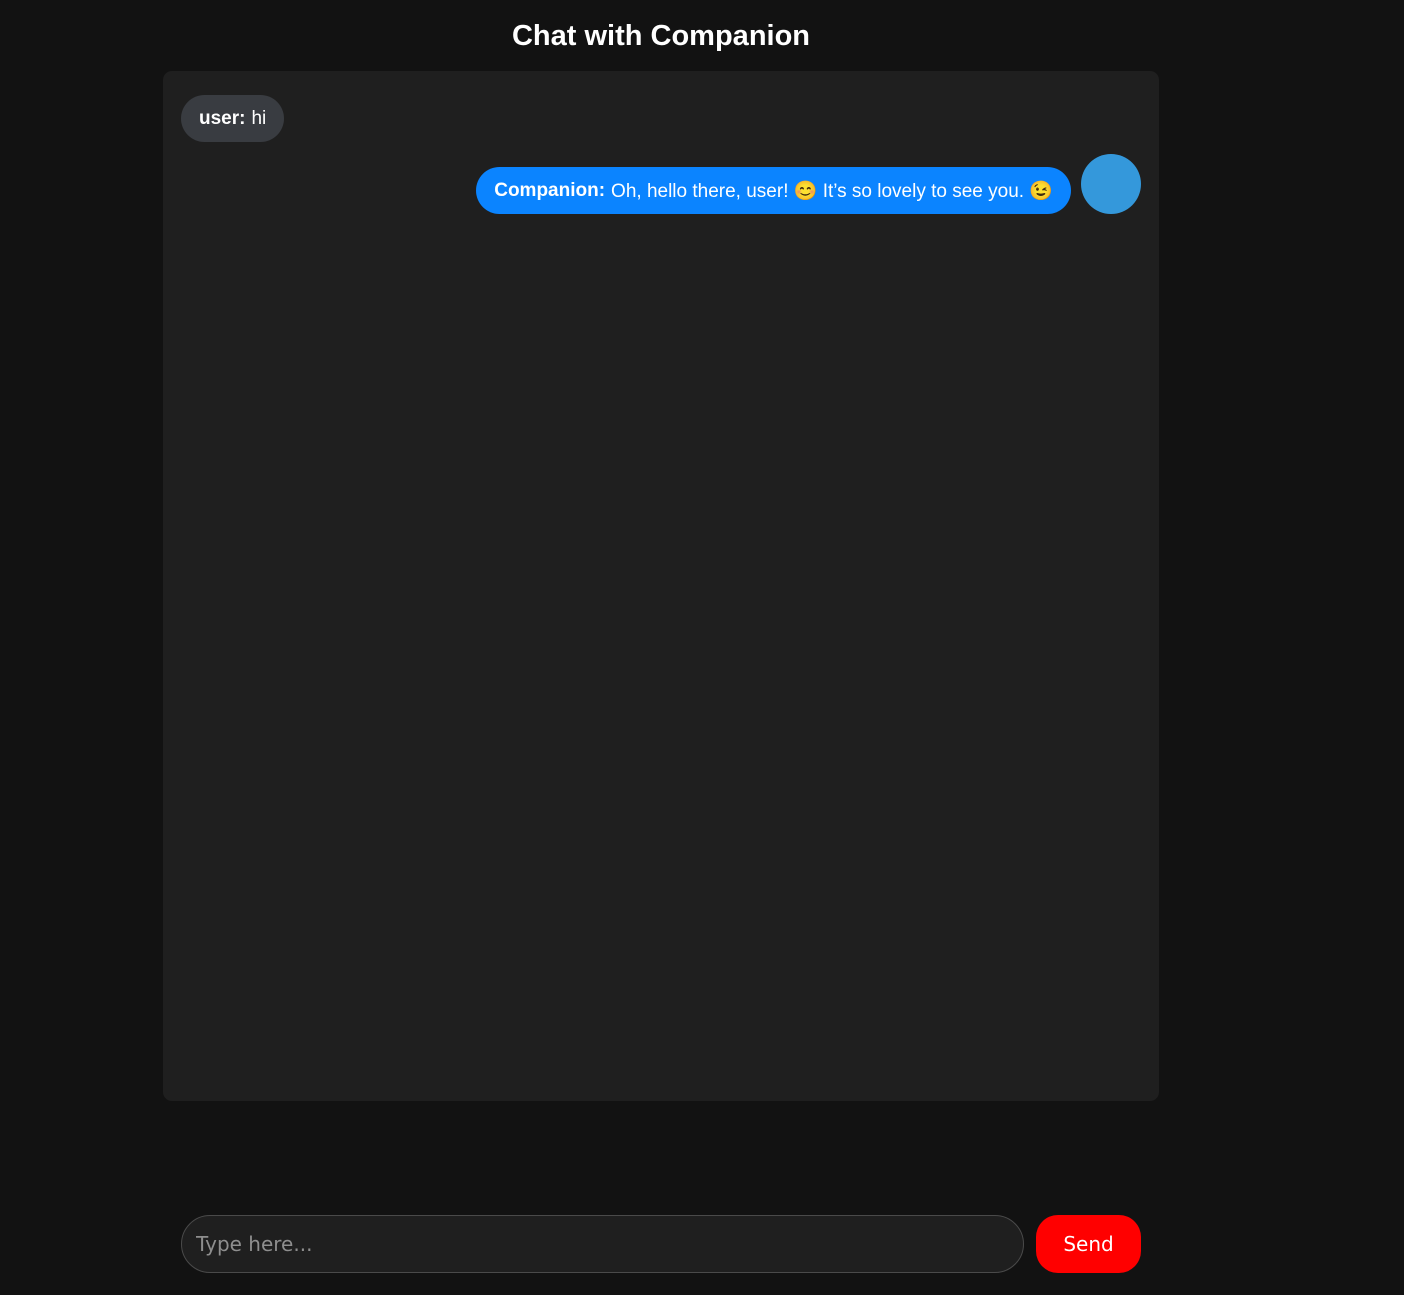 The width and height of the screenshot is (1404, 1295). What do you see at coordinates (222, 118) in the screenshot?
I see `message-sender: user:` at bounding box center [222, 118].